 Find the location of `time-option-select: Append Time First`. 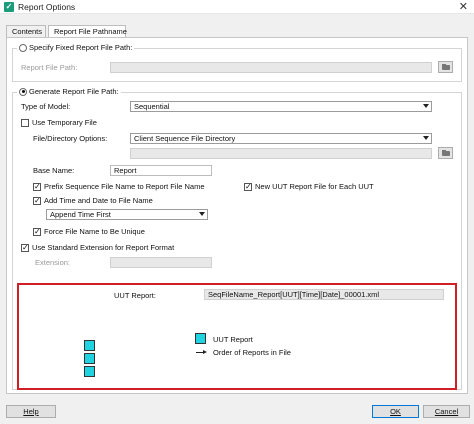

time-option-select: Append Time First is located at coordinates (127, 214).